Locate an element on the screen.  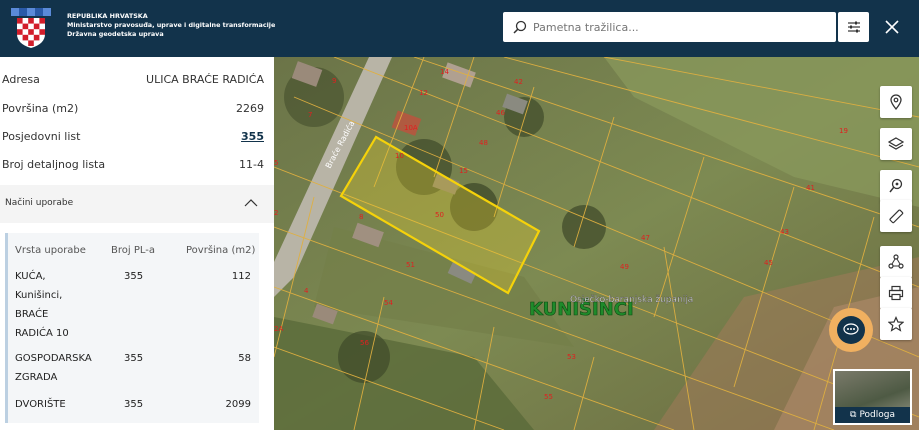
search-location-button is located at coordinates (896, 186).